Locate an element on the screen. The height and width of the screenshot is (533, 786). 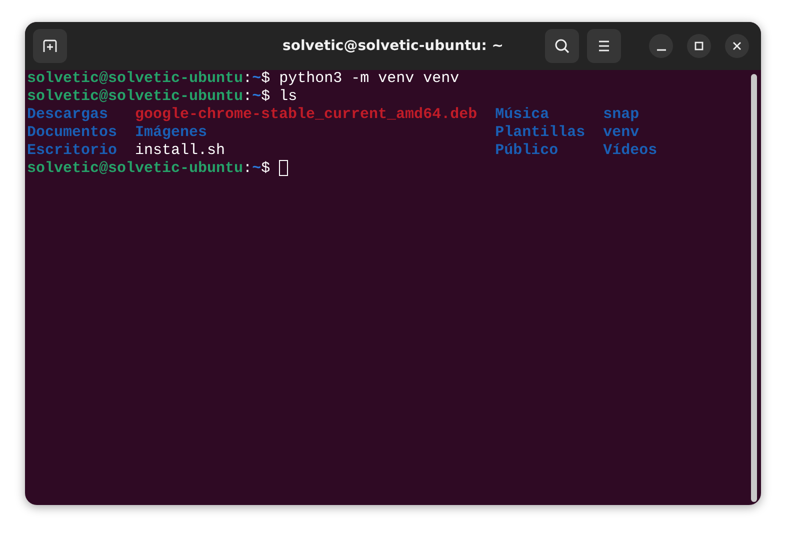
directory-name: Imágenes is located at coordinates (171, 133).